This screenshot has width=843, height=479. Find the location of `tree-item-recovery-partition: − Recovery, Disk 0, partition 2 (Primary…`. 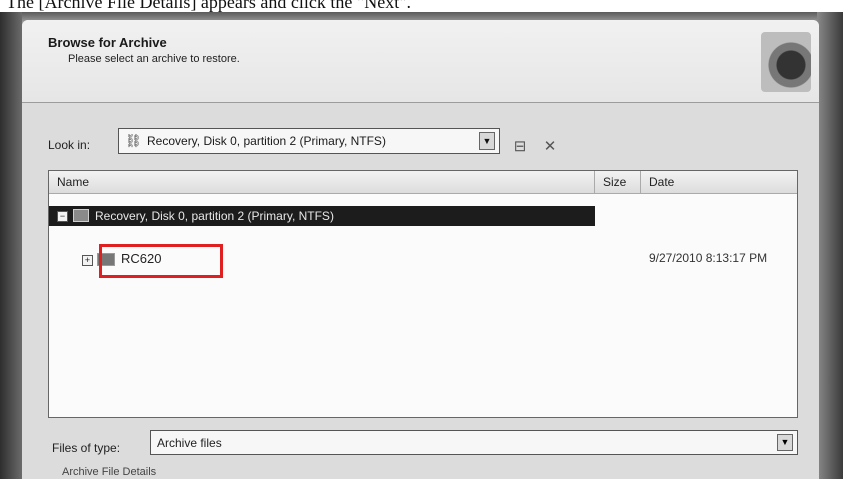

tree-item-recovery-partition: − Recovery, Disk 0, partition 2 (Primary… is located at coordinates (322, 216).